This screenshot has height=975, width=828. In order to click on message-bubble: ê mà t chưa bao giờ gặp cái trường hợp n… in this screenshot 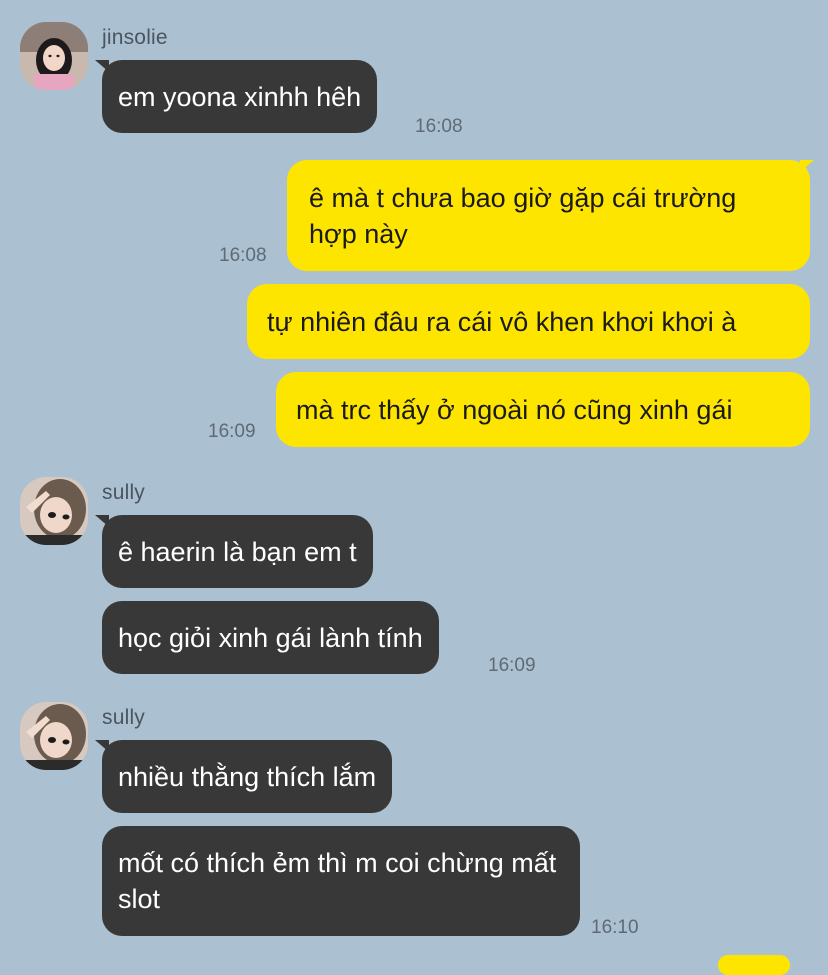, I will do `click(548, 215)`.